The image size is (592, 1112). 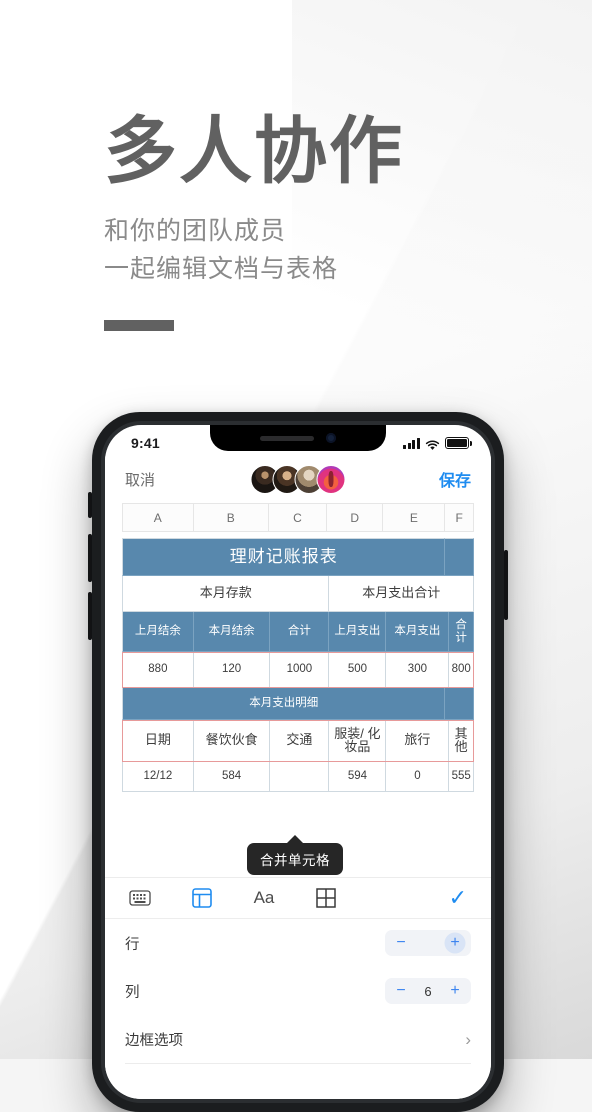 I want to click on spreadsheet-column-headers: A B C D E F, so click(x=298, y=517).